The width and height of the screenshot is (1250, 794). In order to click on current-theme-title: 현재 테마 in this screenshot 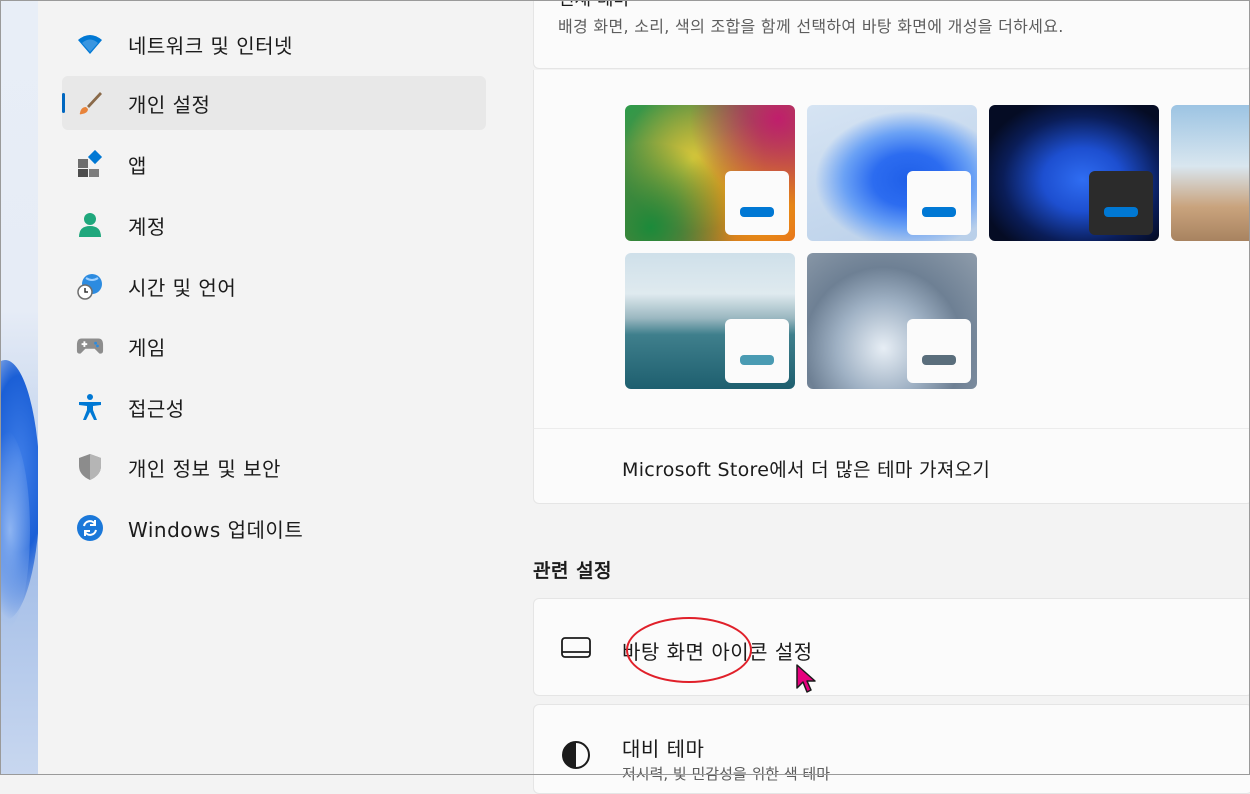, I will do `click(594, 5)`.